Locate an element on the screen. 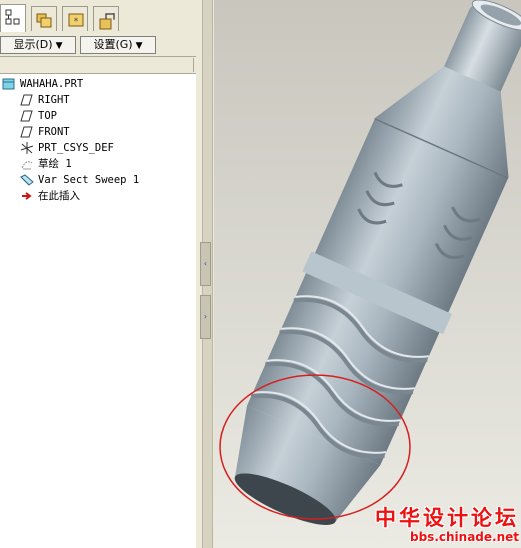 This screenshot has width=521, height=548. watermark-url: bbs.chinade.net is located at coordinates (464, 537).